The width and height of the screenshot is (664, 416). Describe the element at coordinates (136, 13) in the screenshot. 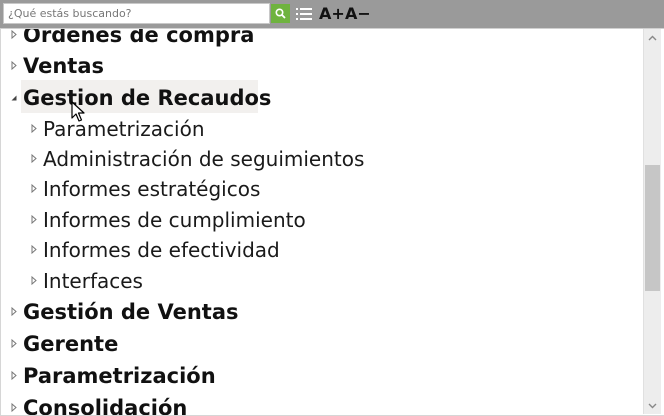

I see `search-input` at that location.